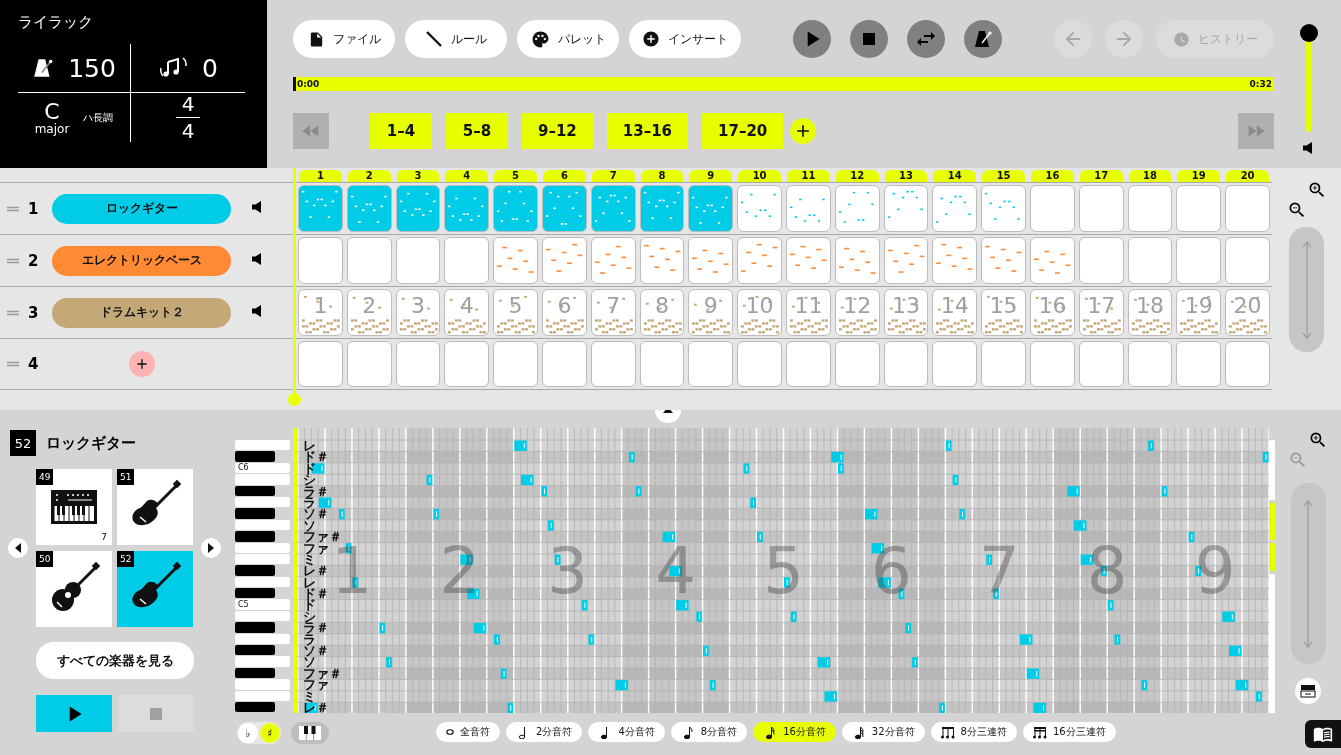  I want to click on menu-button: ファイル, so click(344, 39).